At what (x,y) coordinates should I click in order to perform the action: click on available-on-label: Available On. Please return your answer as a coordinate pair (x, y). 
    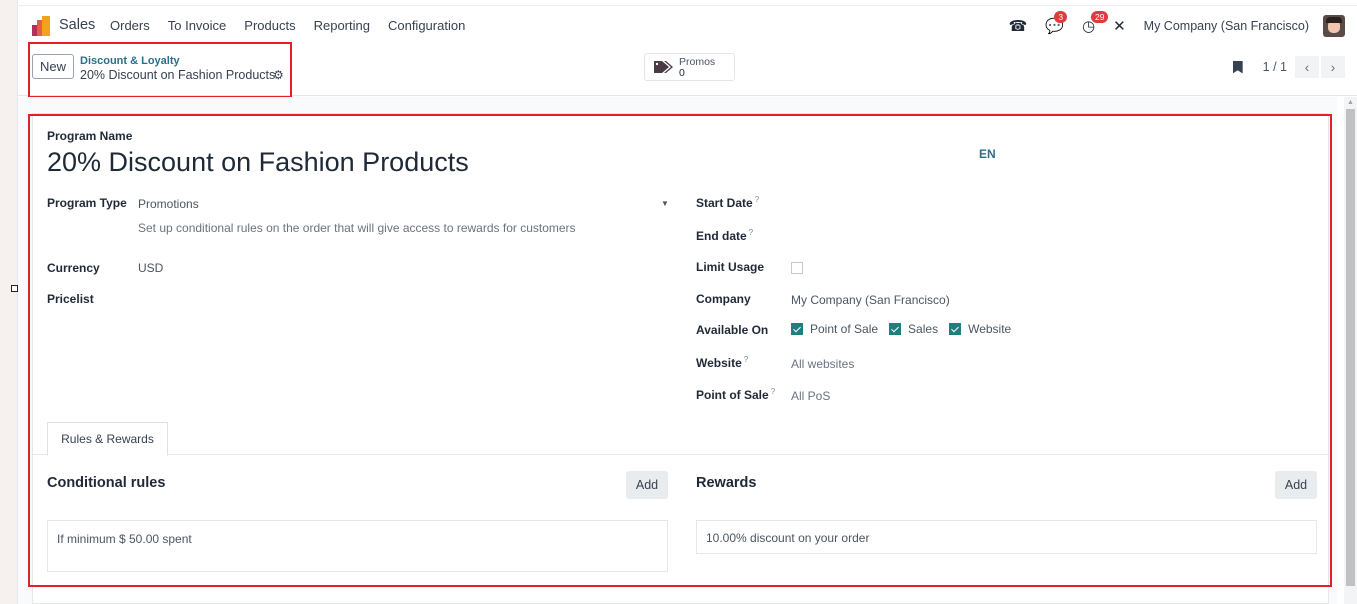
    Looking at the image, I should click on (732, 330).